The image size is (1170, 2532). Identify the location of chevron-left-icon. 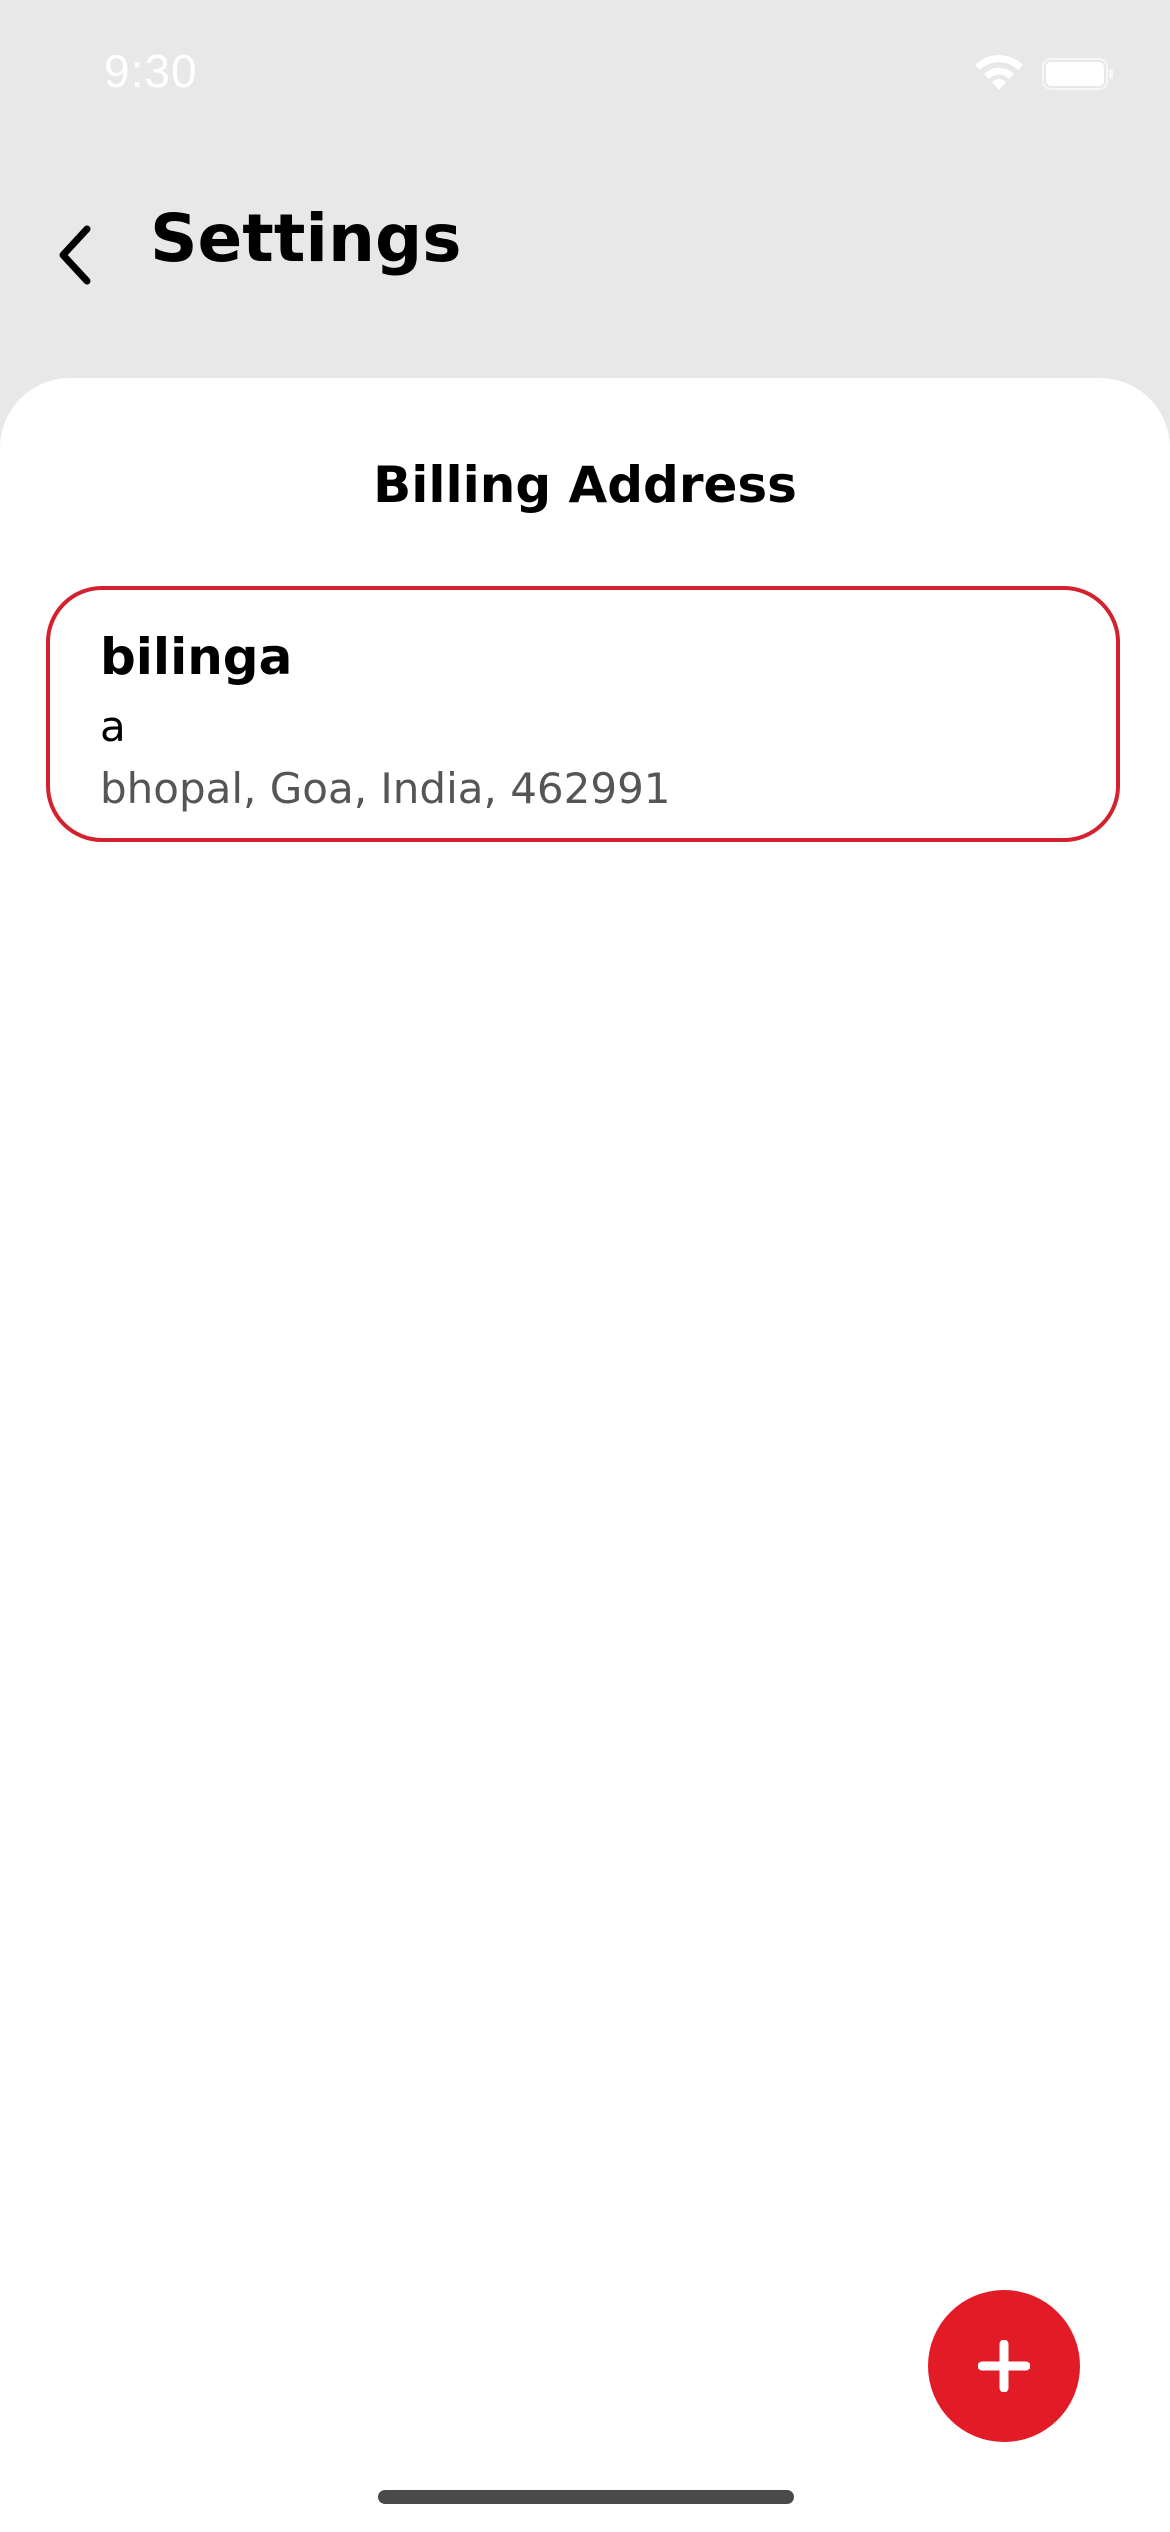
(75, 255).